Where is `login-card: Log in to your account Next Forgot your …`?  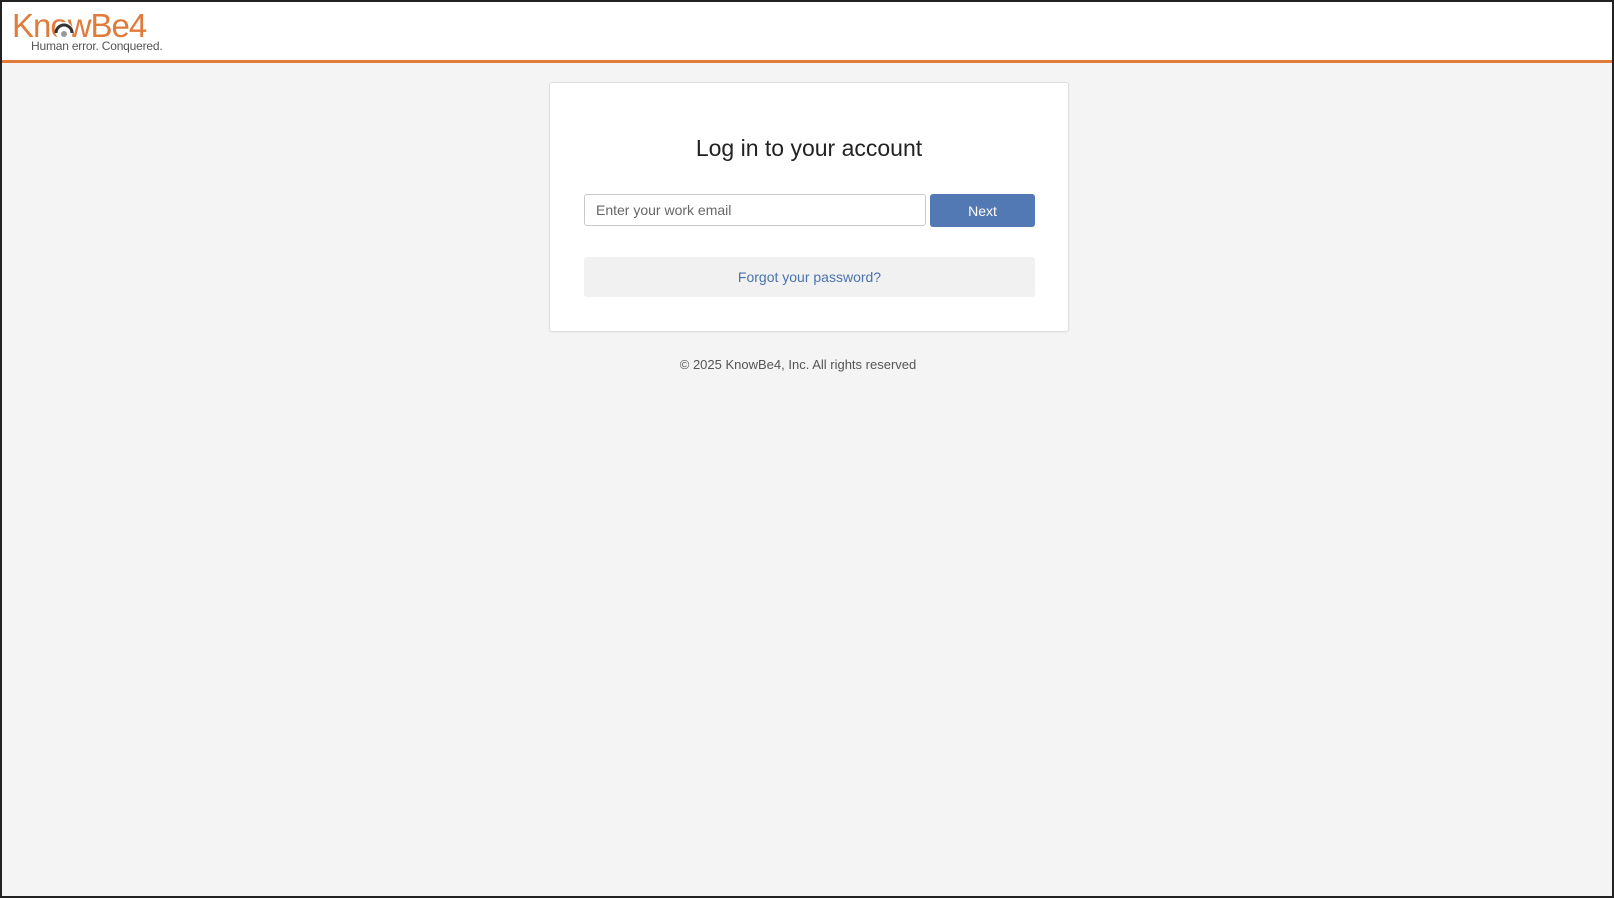 login-card: Log in to your account Next Forgot your … is located at coordinates (809, 207).